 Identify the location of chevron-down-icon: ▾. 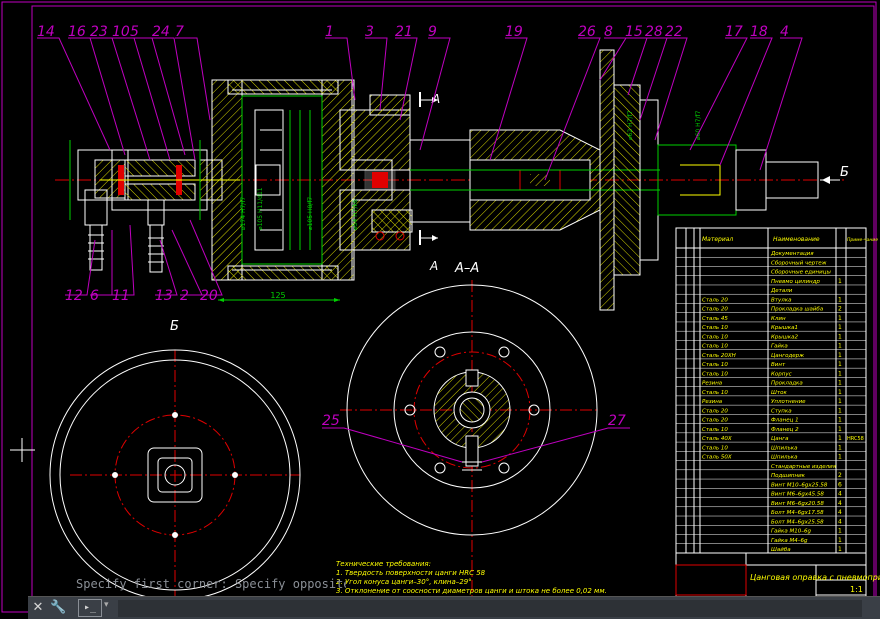
(106, 605).